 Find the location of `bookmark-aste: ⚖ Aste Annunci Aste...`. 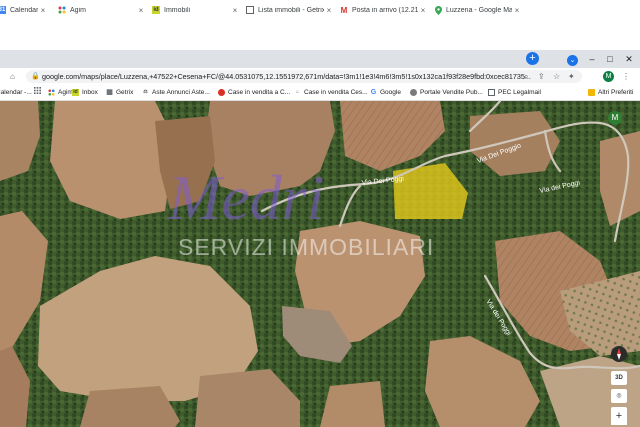

bookmark-aste: ⚖ Aste Annunci Aste... is located at coordinates (176, 92).